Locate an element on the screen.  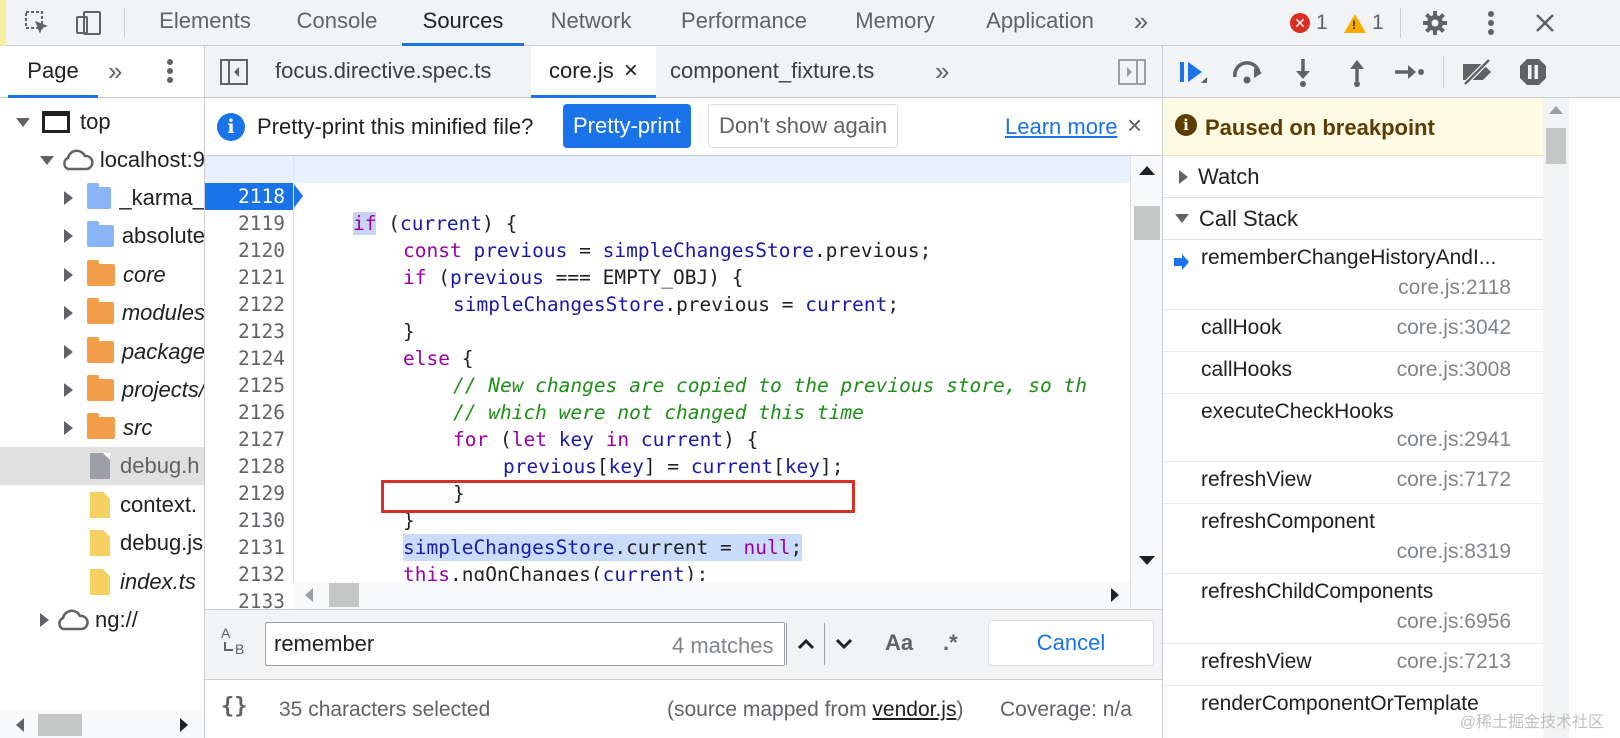
tree-item-debug-js: debug.js is located at coordinates (102, 543).